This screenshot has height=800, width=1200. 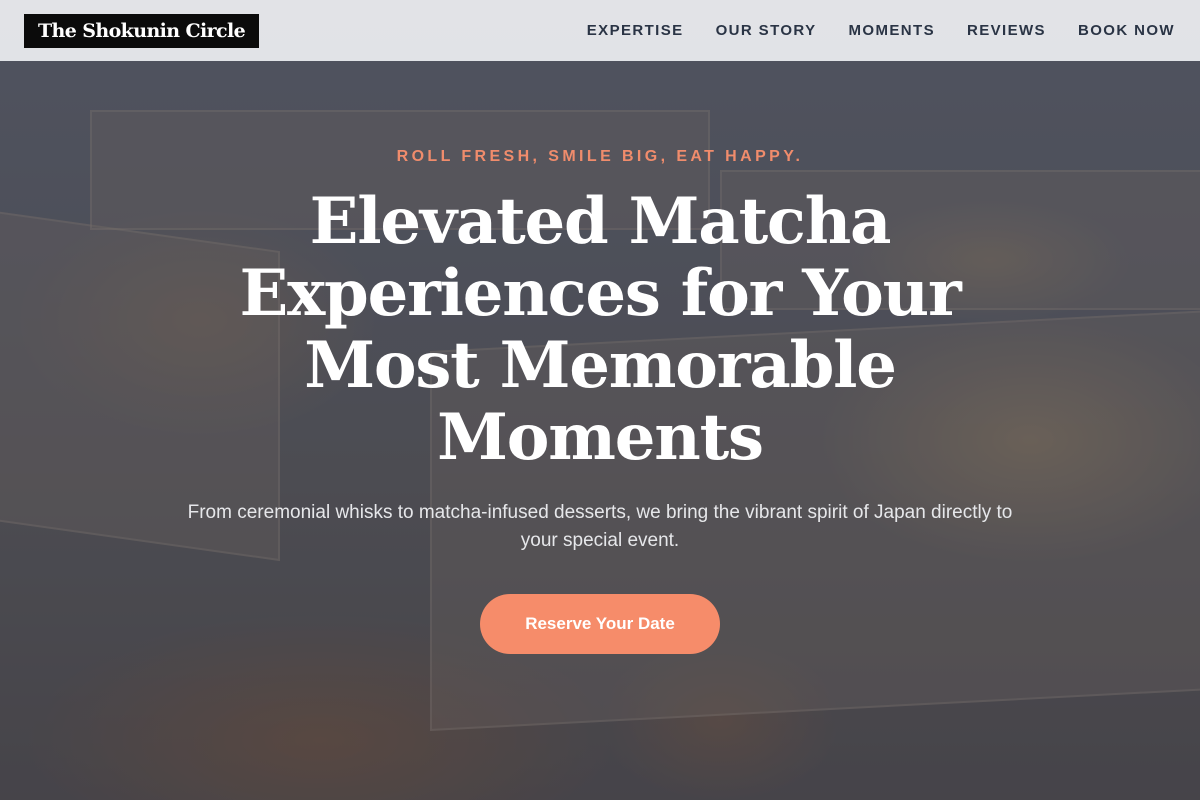 What do you see at coordinates (766, 30) in the screenshot?
I see `nav-link-our-story: OUR STORY` at bounding box center [766, 30].